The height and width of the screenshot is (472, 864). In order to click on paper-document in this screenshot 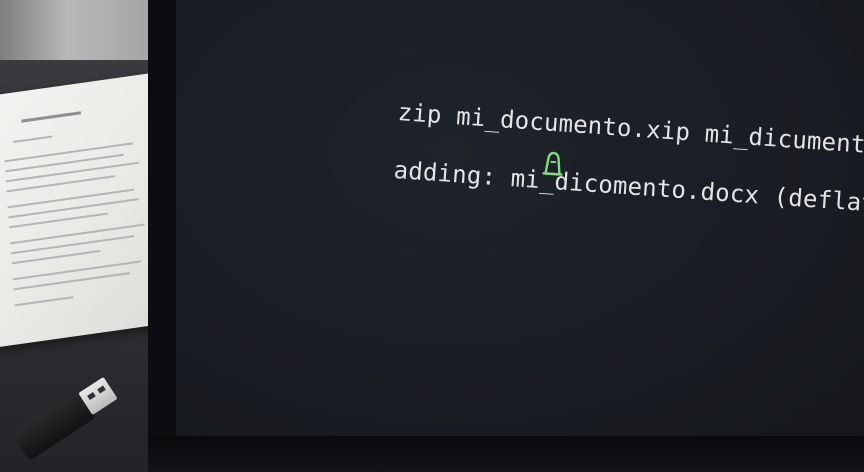, I will do `click(83, 211)`.